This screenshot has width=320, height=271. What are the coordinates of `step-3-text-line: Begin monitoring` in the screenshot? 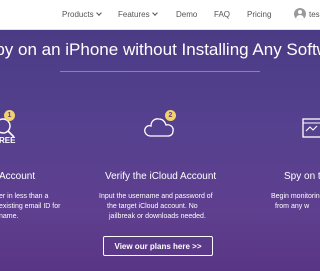 It's located at (295, 196).